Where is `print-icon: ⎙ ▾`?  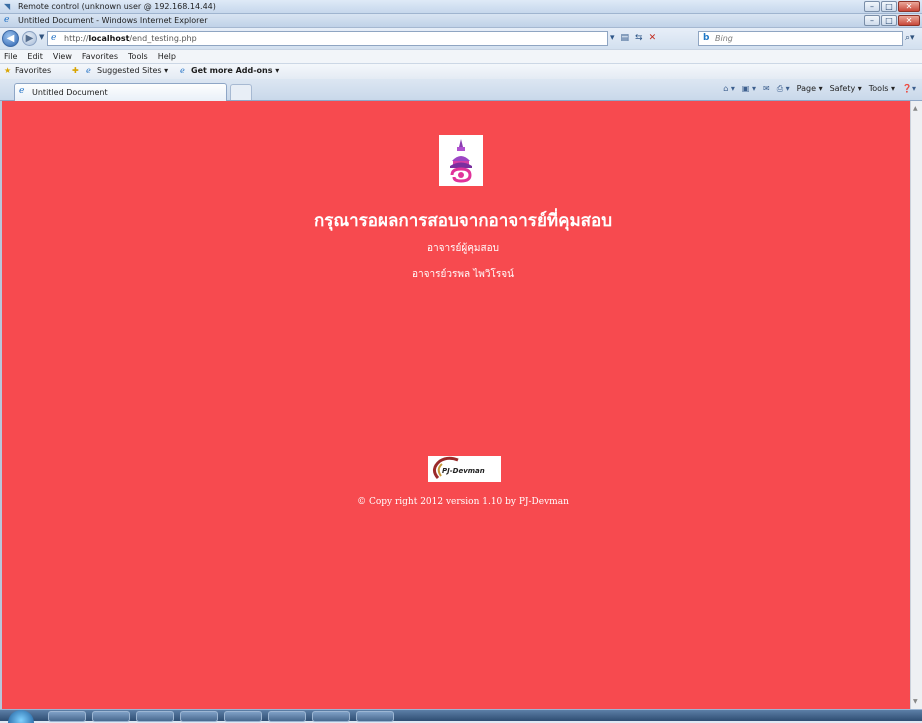 print-icon: ⎙ ▾ is located at coordinates (783, 89).